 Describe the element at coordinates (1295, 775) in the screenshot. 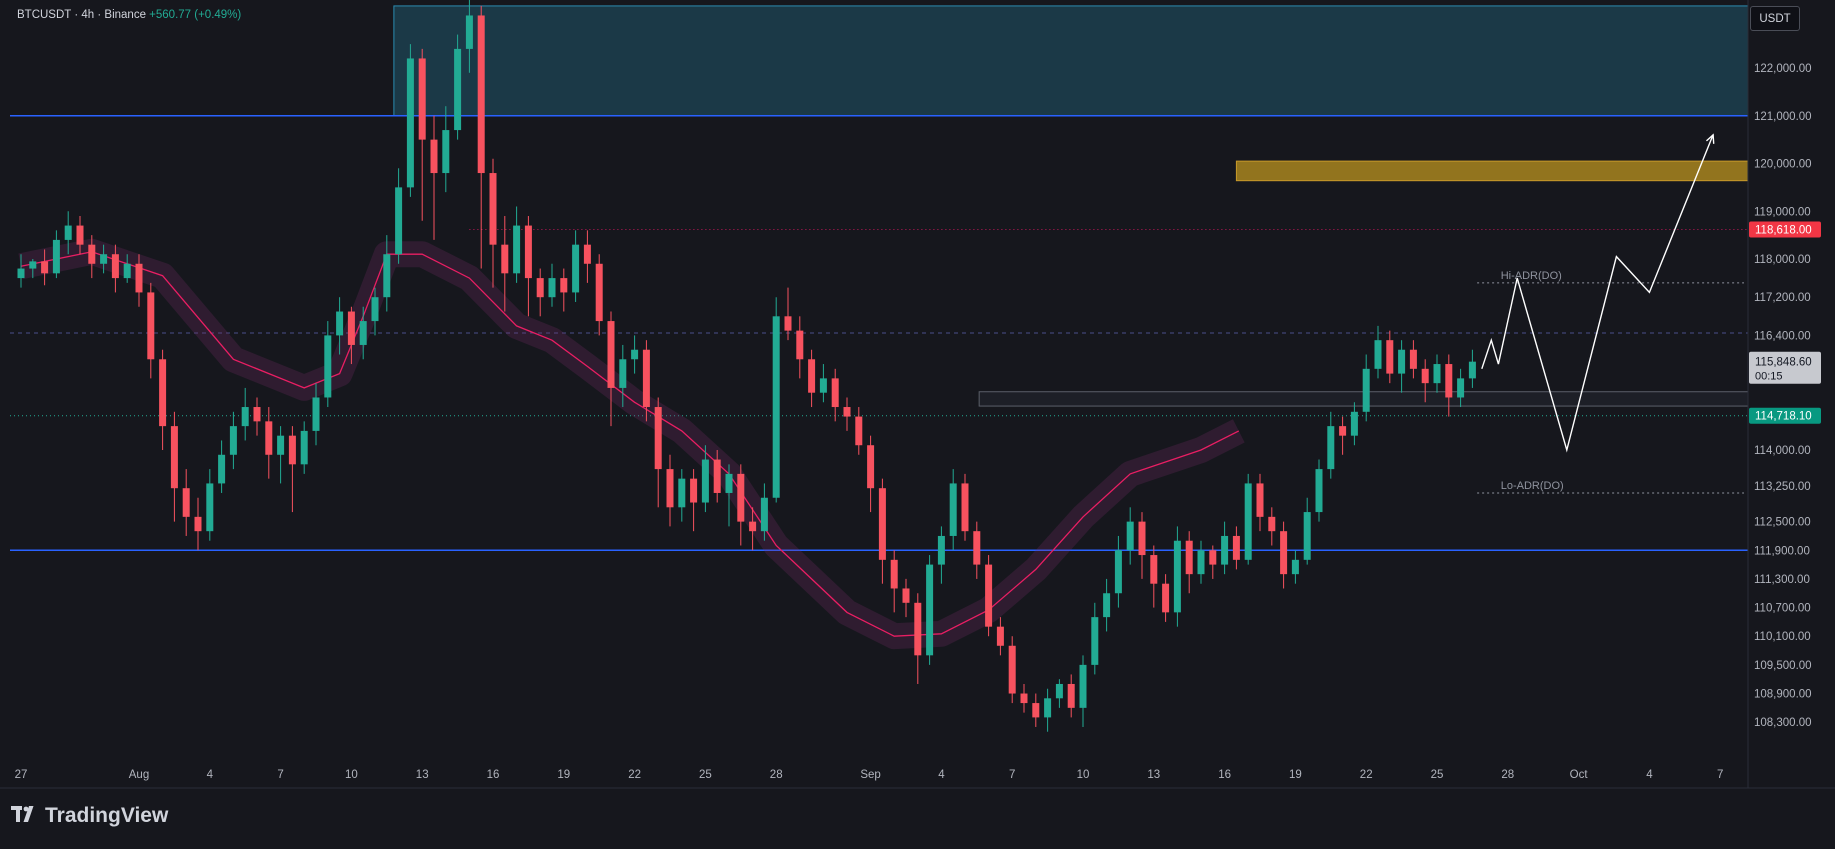

I see `x-tick-label: 19` at that location.